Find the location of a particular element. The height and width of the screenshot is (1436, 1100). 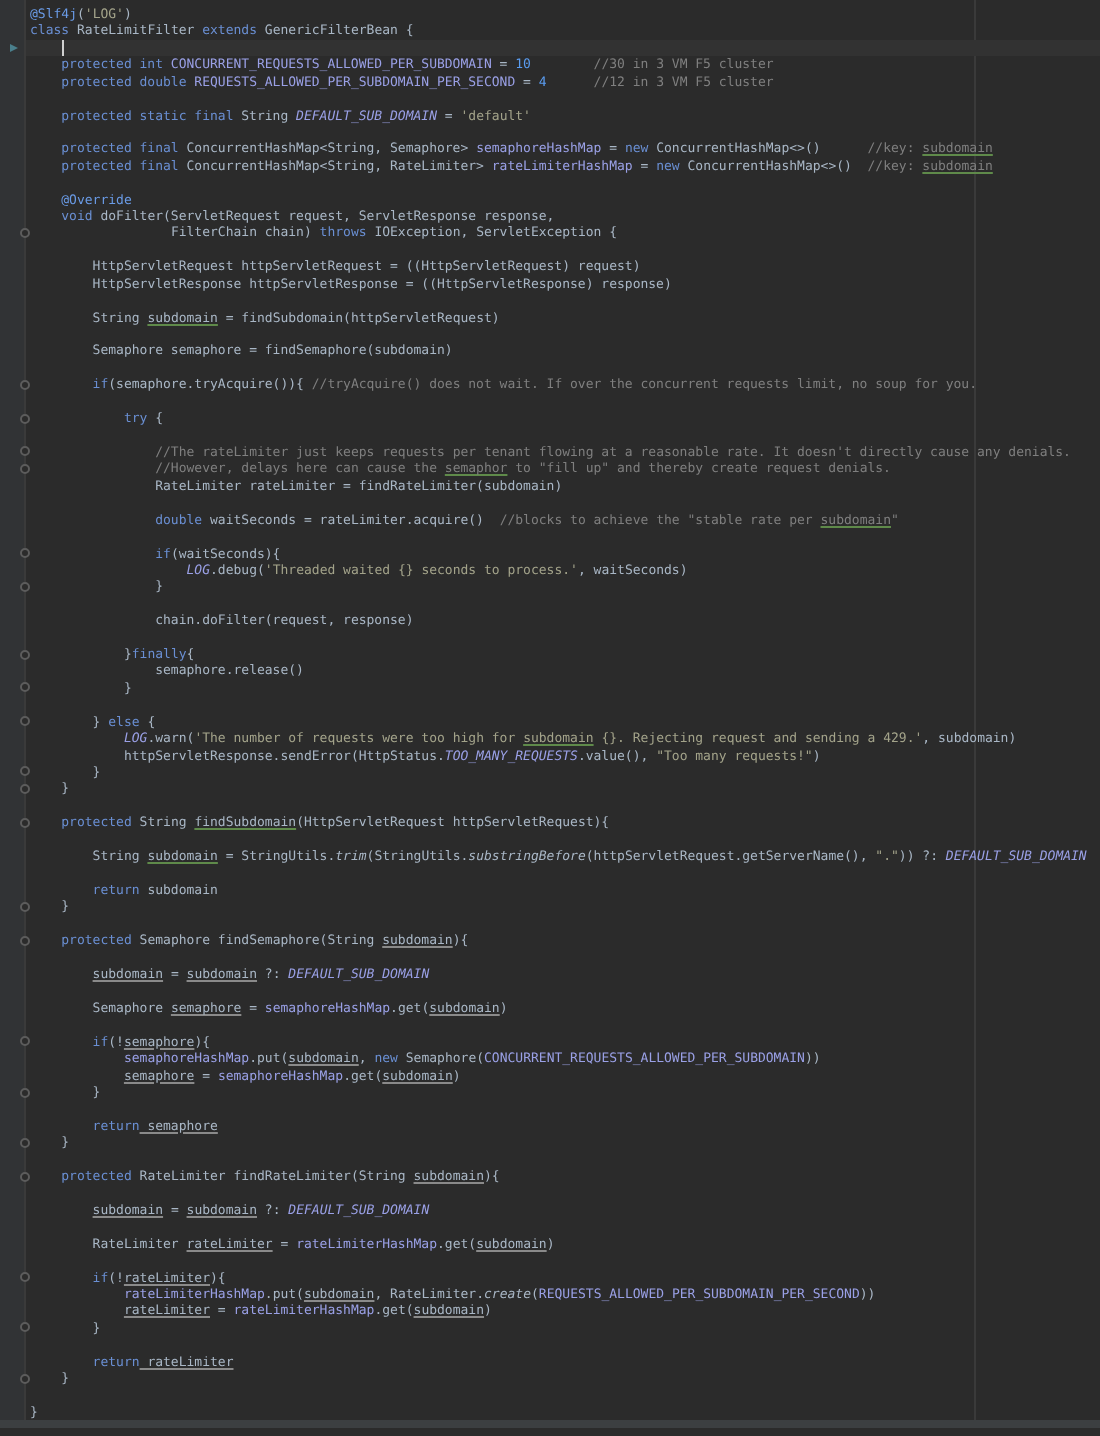

arrow-marker-icon is located at coordinates (14, 47).